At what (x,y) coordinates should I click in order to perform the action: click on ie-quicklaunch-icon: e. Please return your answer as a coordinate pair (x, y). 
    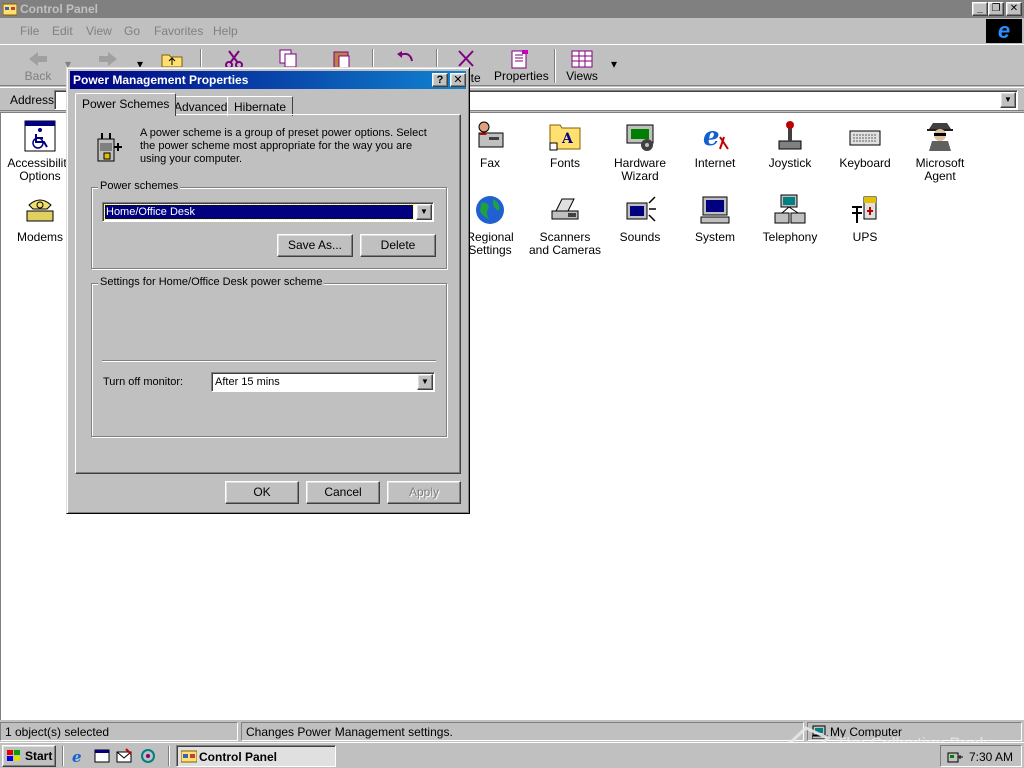
    Looking at the image, I should click on (78, 756).